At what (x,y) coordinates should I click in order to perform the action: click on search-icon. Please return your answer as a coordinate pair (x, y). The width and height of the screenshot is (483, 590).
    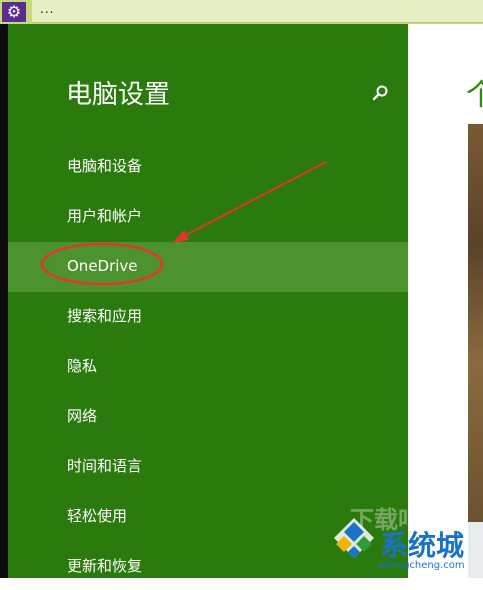
    Looking at the image, I should click on (381, 93).